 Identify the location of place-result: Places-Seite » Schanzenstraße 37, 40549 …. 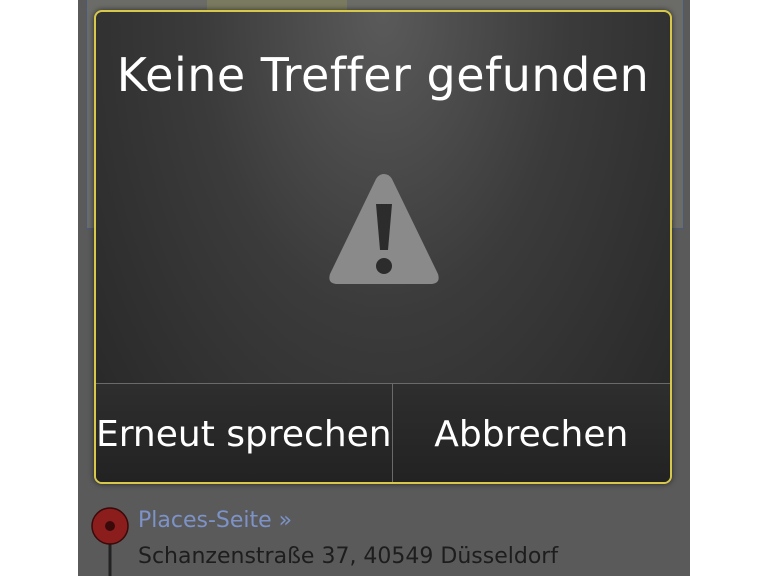
(384, 538).